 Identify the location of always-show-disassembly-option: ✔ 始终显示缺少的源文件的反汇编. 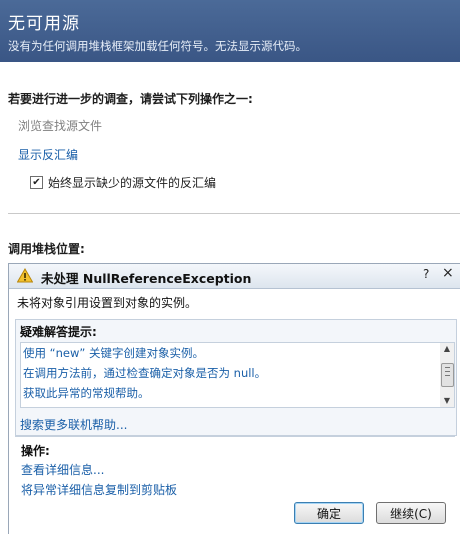
(123, 182).